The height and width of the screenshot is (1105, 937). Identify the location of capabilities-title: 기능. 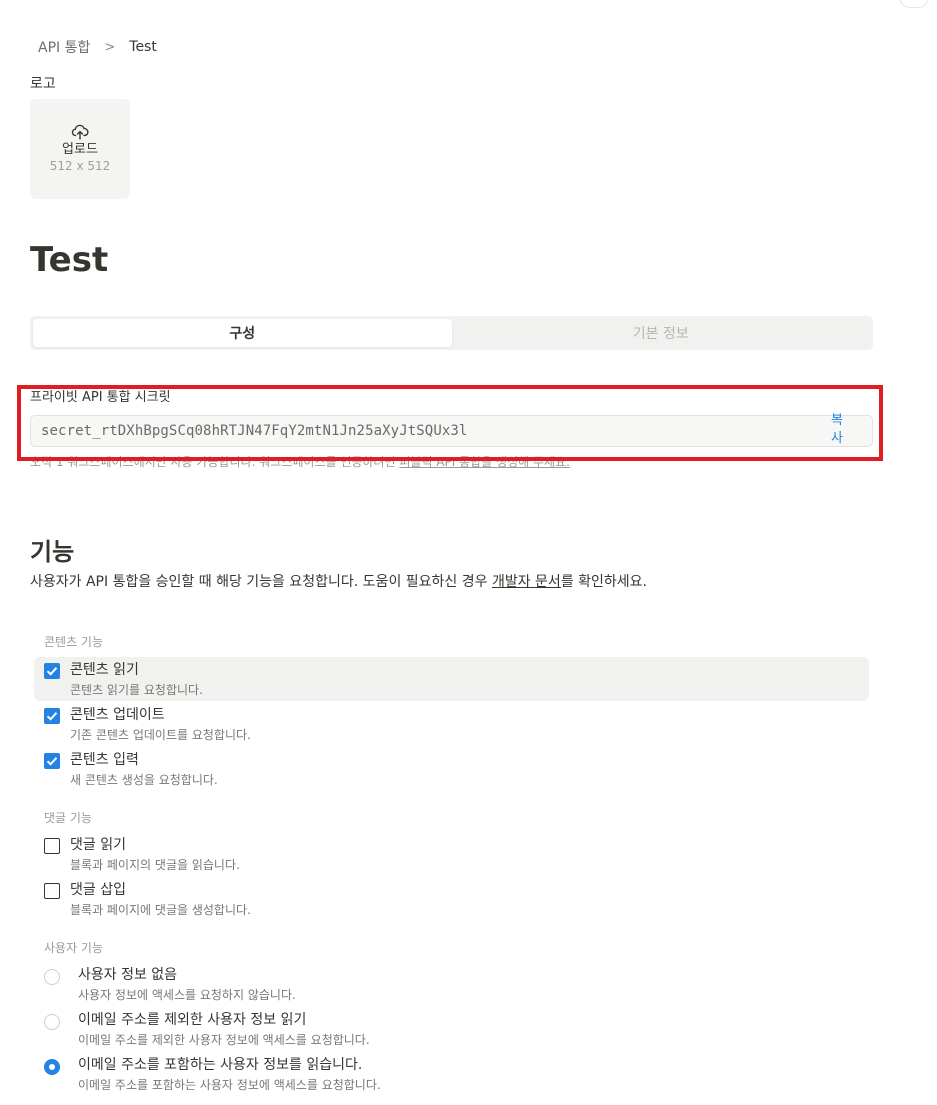
(52, 552).